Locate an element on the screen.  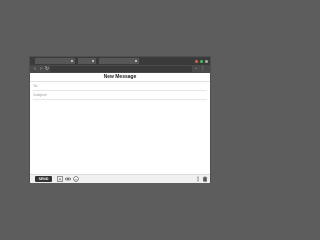
send-button: SEND is located at coordinates (43, 179).